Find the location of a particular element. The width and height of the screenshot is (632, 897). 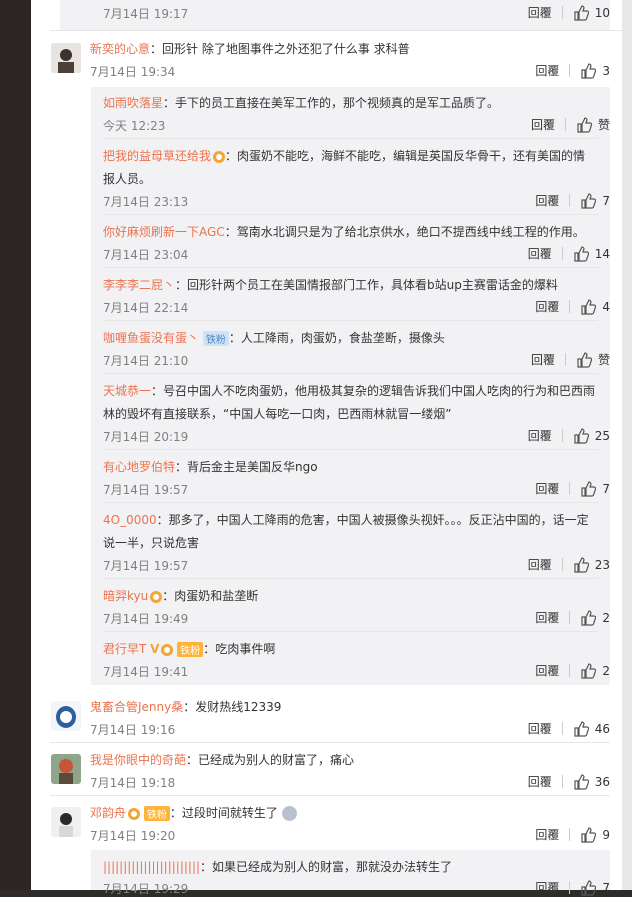

username-link: 如雨吹落星 is located at coordinates (133, 103).